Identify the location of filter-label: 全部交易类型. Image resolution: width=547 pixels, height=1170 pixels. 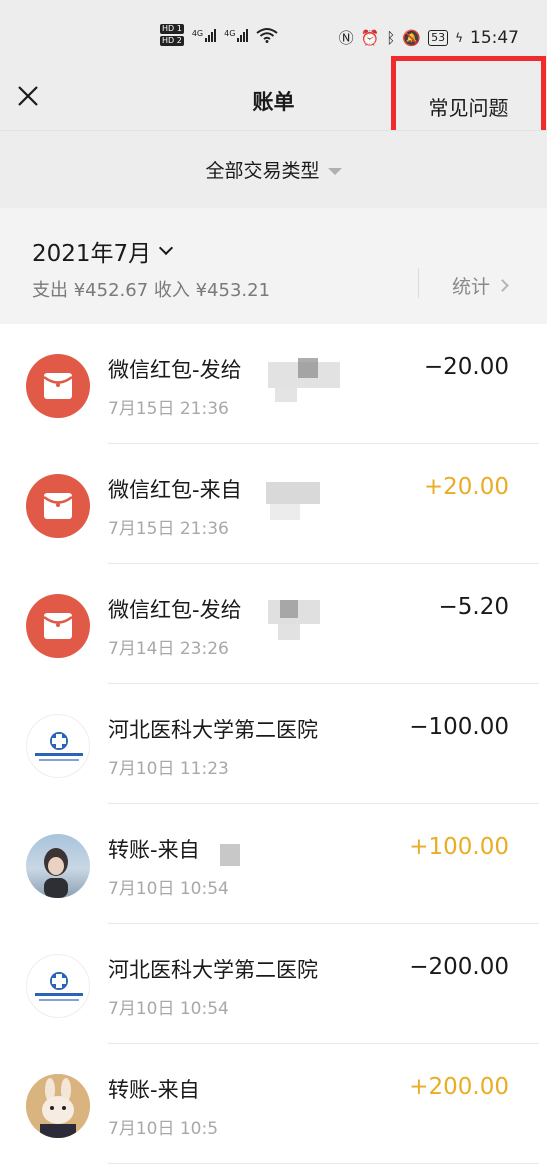
(262, 171).